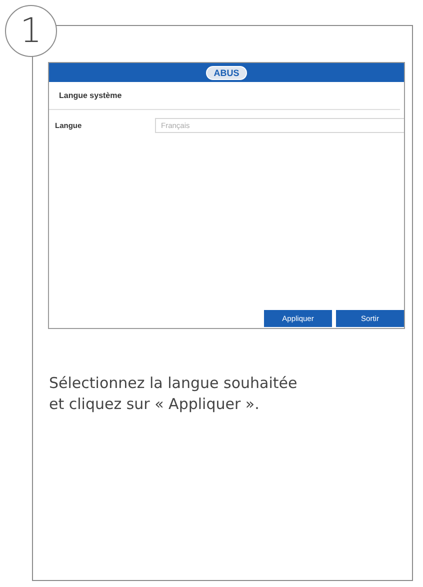 The width and height of the screenshot is (423, 587). Describe the element at coordinates (227, 73) in the screenshot. I see `logo: ABUS` at that location.